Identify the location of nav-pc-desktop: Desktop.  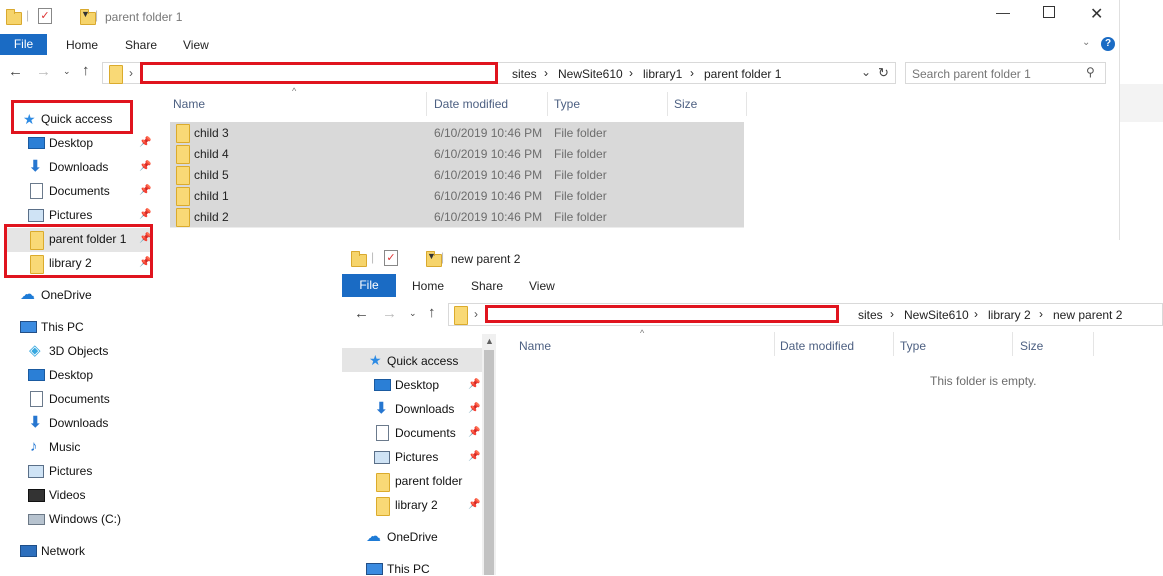
(71, 375).